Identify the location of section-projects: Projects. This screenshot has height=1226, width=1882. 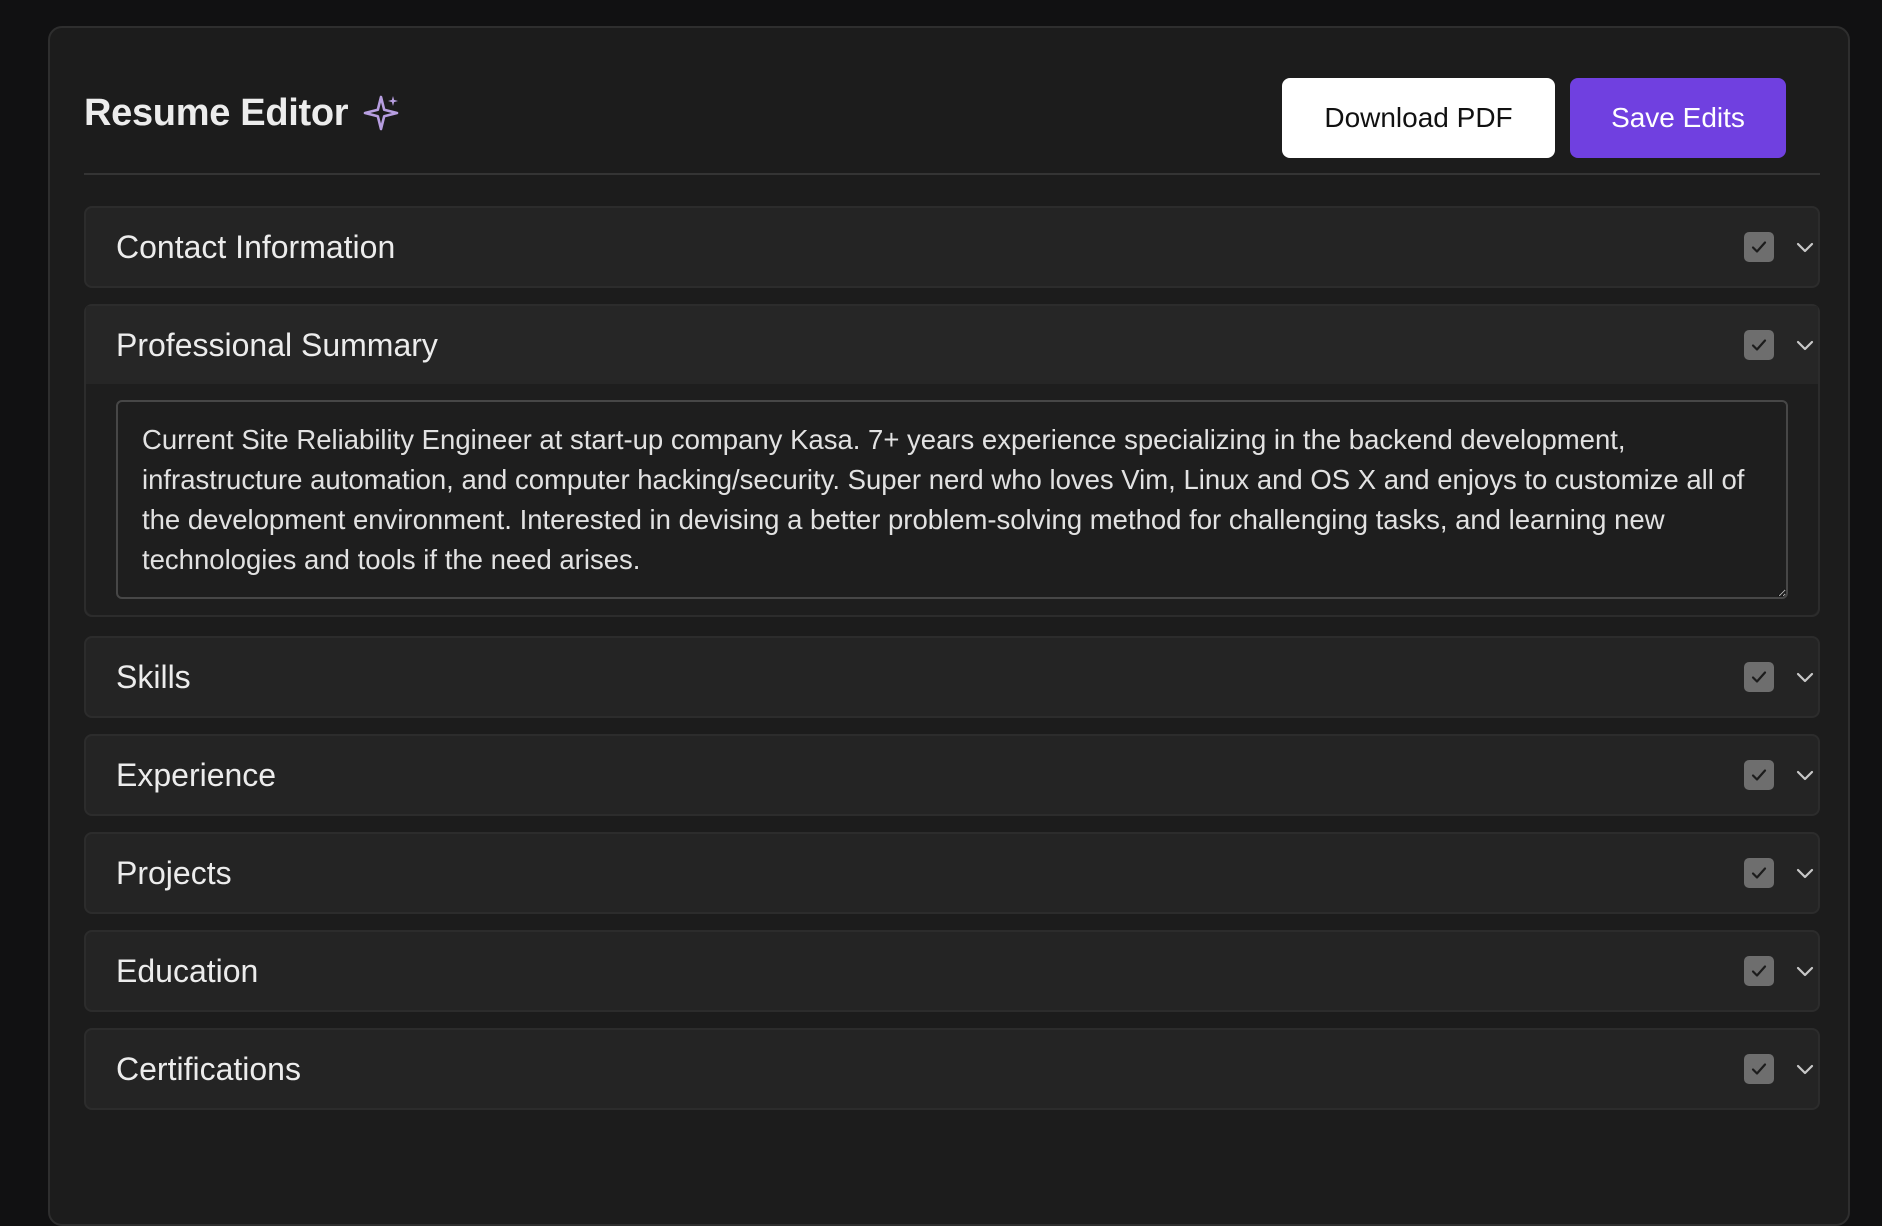
(952, 873).